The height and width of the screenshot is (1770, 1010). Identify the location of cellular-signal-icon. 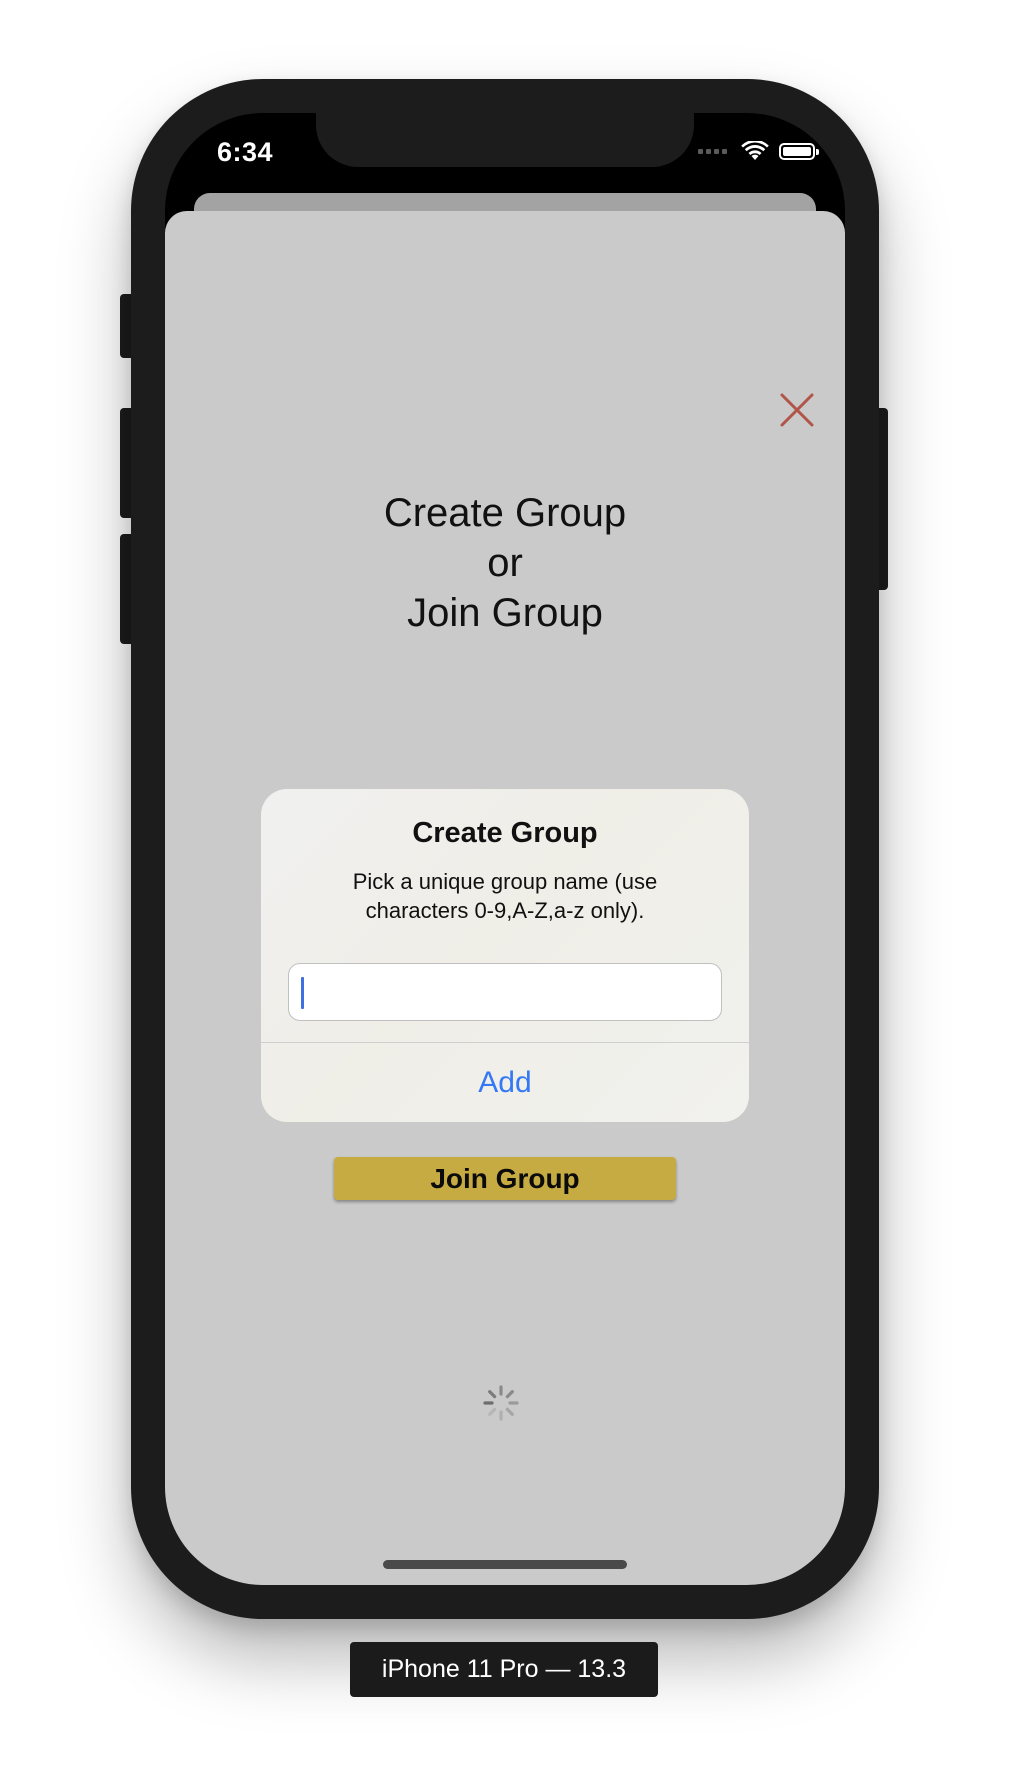
(712, 151).